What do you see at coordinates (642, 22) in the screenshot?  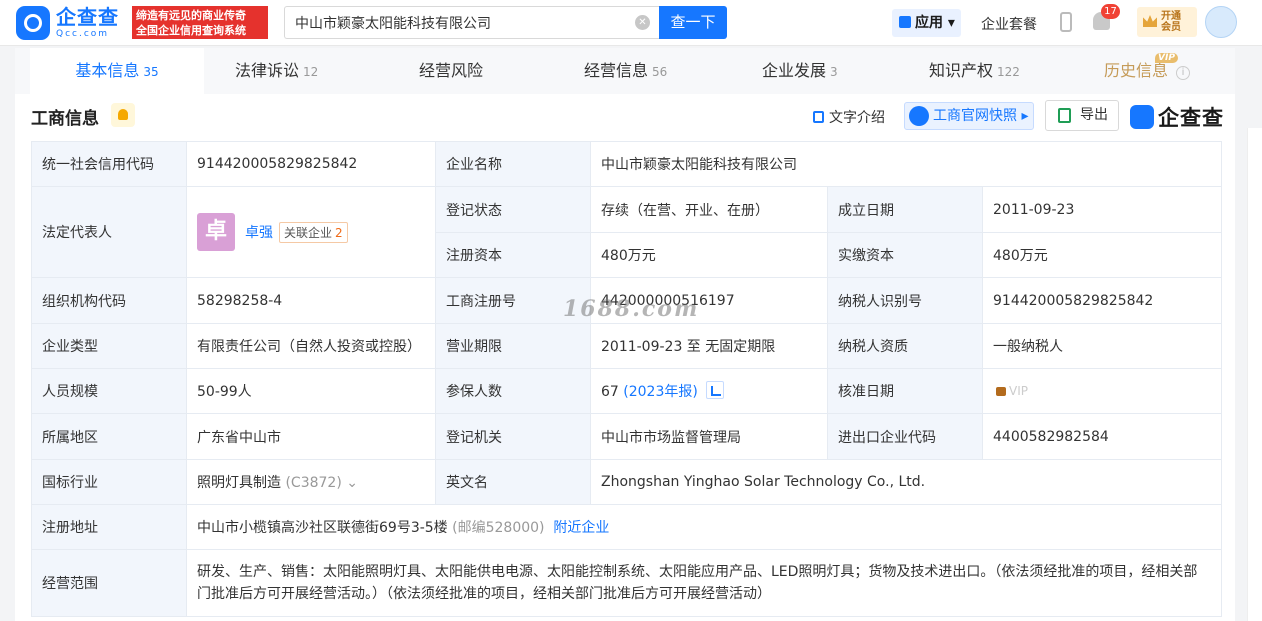 I see `clear-icon: ✕` at bounding box center [642, 22].